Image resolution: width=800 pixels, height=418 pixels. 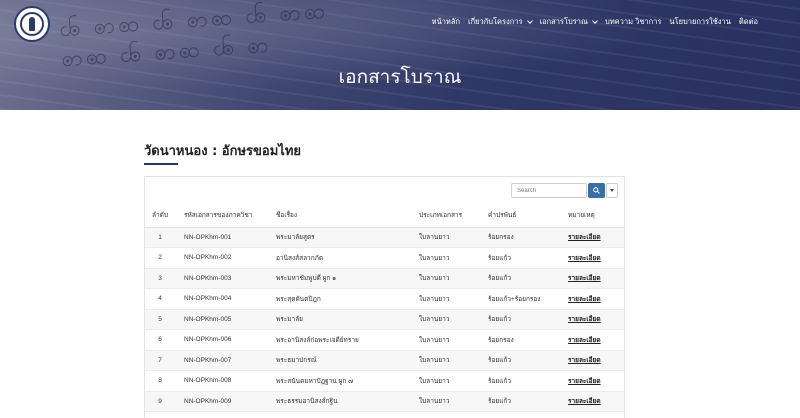 What do you see at coordinates (347, 258) in the screenshot?
I see `table-cell: อานิสงส์สลากภัต` at bounding box center [347, 258].